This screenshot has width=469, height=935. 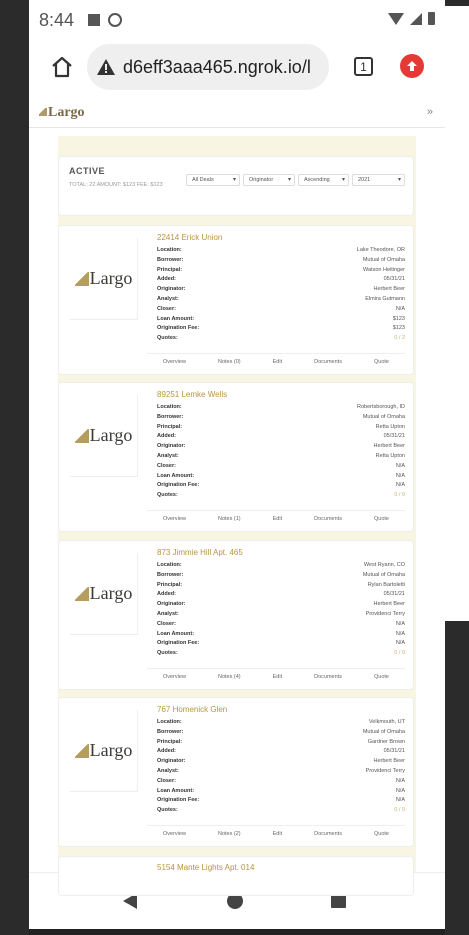 I want to click on deal-title: 873 Jimmie Hill Apt. 465, so click(x=200, y=552).